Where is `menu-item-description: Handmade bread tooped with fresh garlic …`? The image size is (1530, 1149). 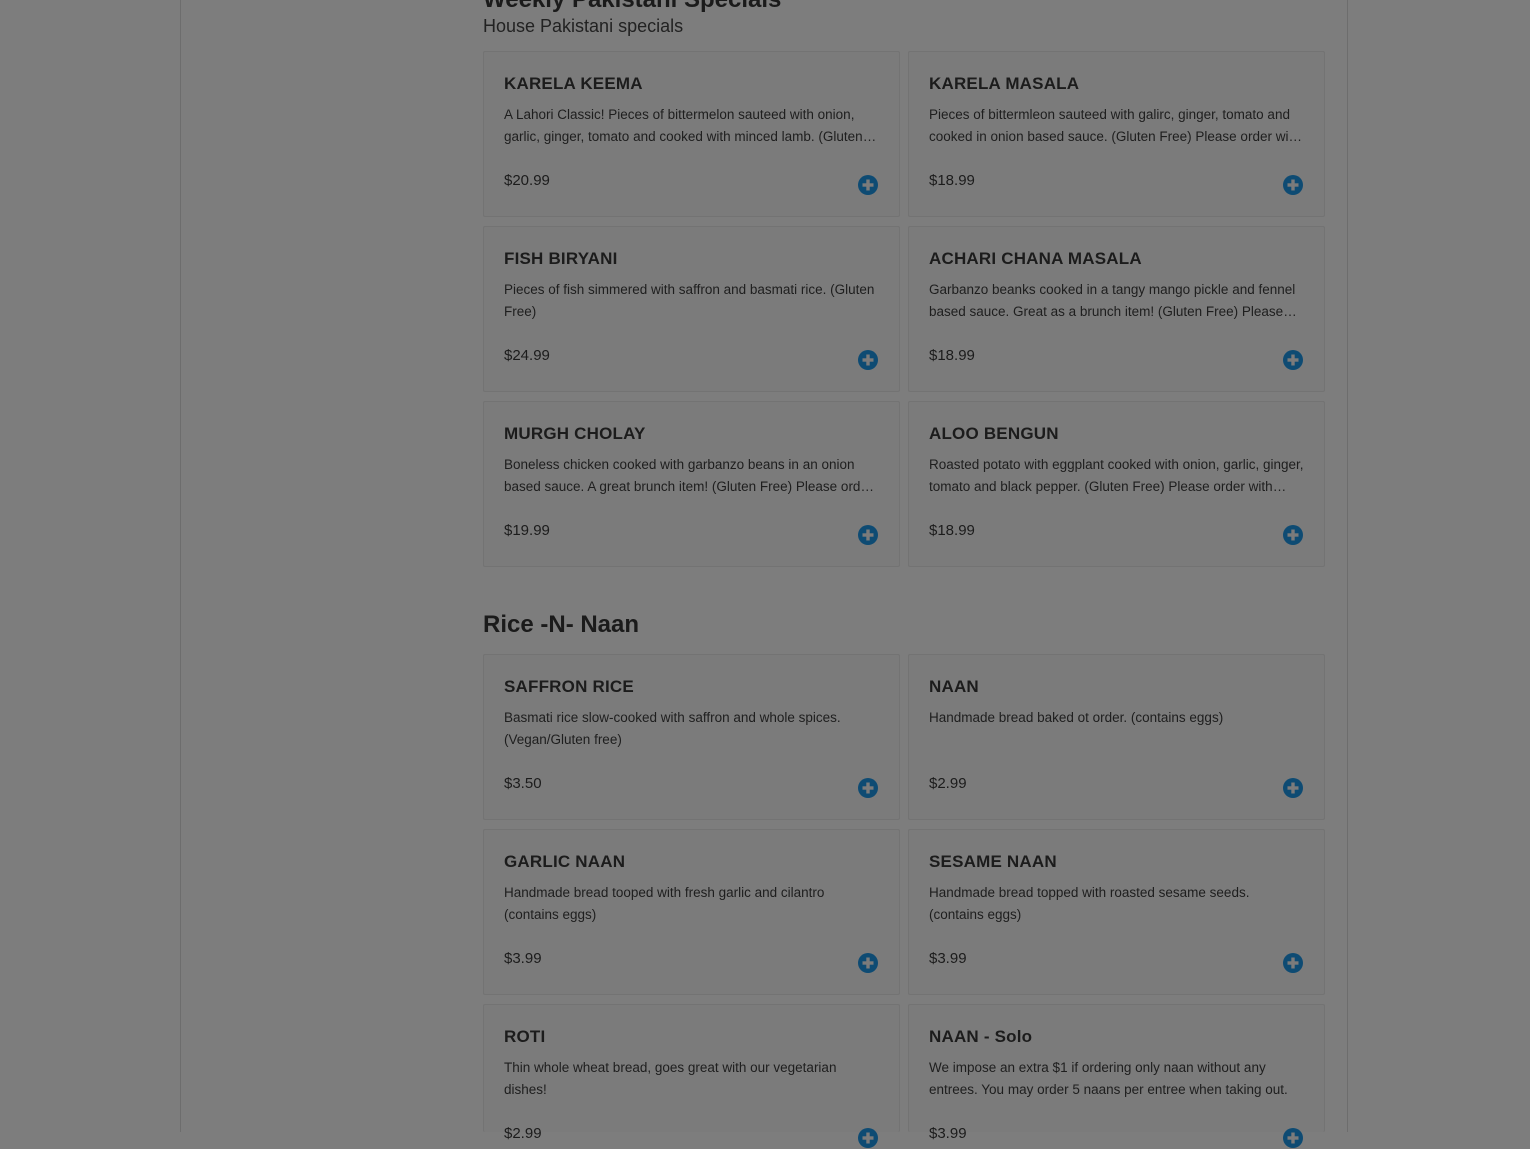
menu-item-description: Handmade bread tooped with fresh garlic … is located at coordinates (664, 903).